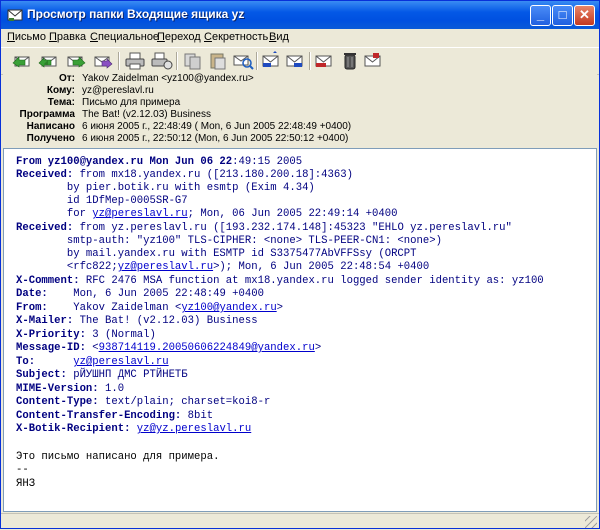  What do you see at coordinates (300, 15) in the screenshot?
I see `title-bar: Просмотр папки Входящие ящика yz _ □ ✕` at bounding box center [300, 15].